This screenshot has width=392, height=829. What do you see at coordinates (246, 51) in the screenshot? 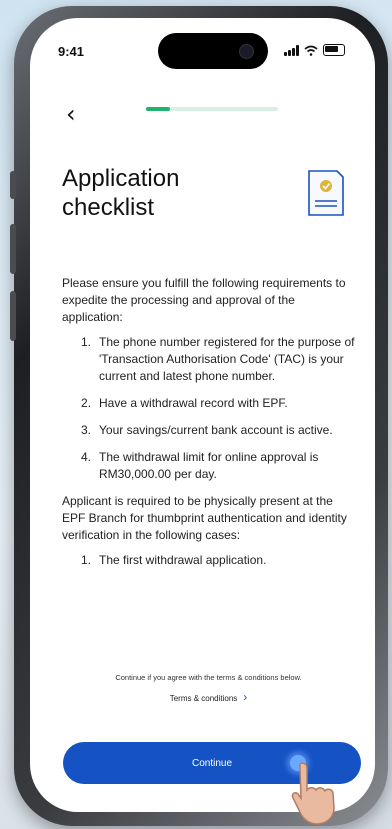
I see `camera-icon` at bounding box center [246, 51].